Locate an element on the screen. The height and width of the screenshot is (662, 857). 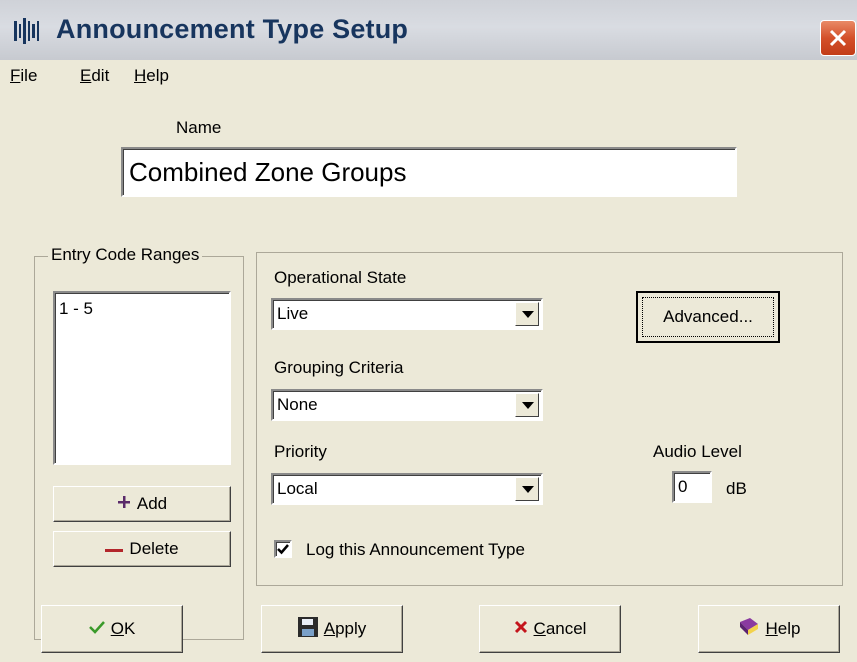
menu-help-label: elp is located at coordinates (157, 75).